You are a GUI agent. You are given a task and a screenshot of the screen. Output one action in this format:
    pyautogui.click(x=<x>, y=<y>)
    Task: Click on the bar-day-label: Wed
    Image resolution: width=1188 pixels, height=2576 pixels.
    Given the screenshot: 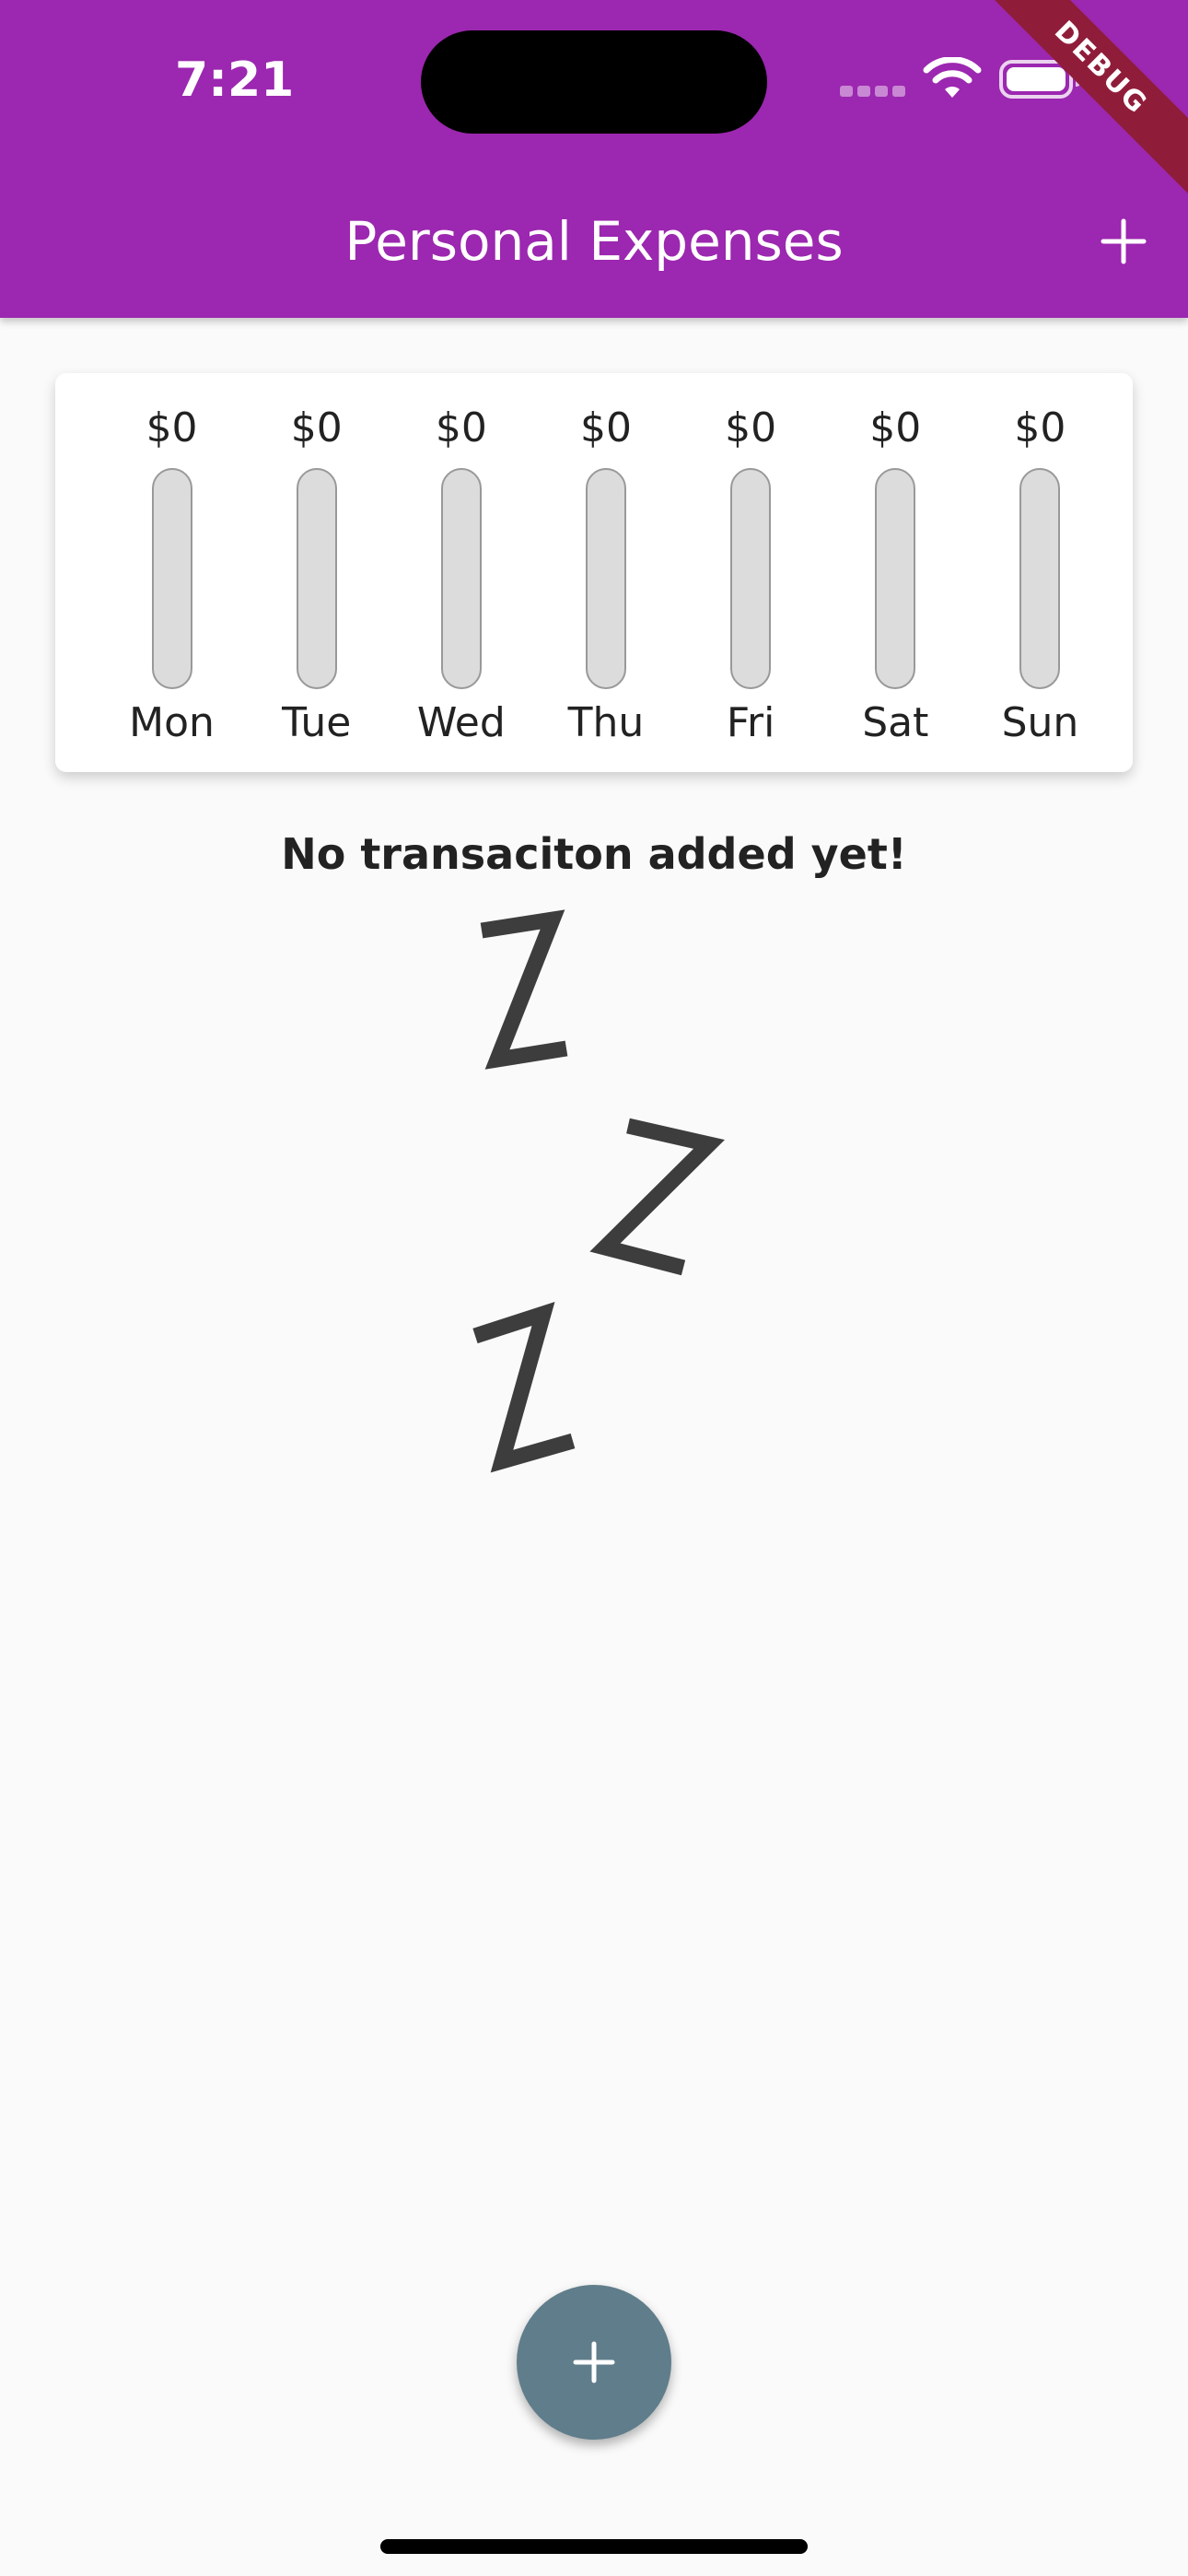 What is the action you would take?
    pyautogui.click(x=461, y=722)
    